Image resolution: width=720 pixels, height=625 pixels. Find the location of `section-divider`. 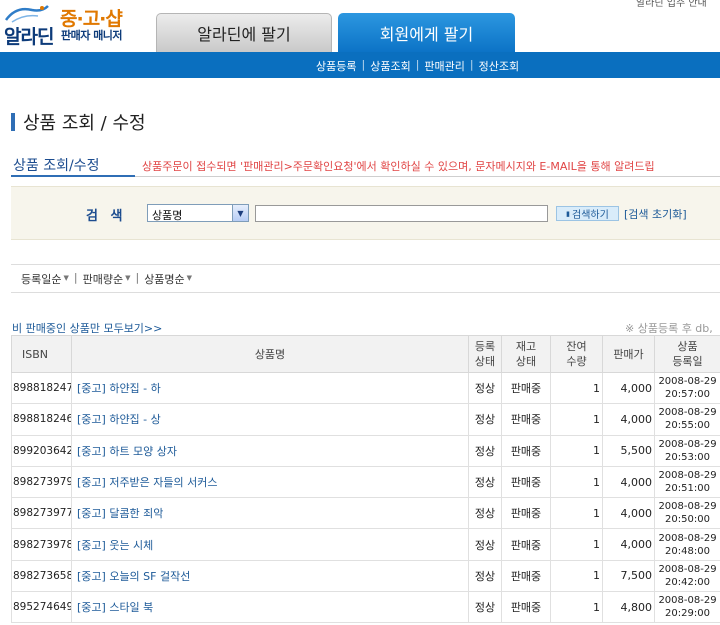

section-divider is located at coordinates (427, 176).